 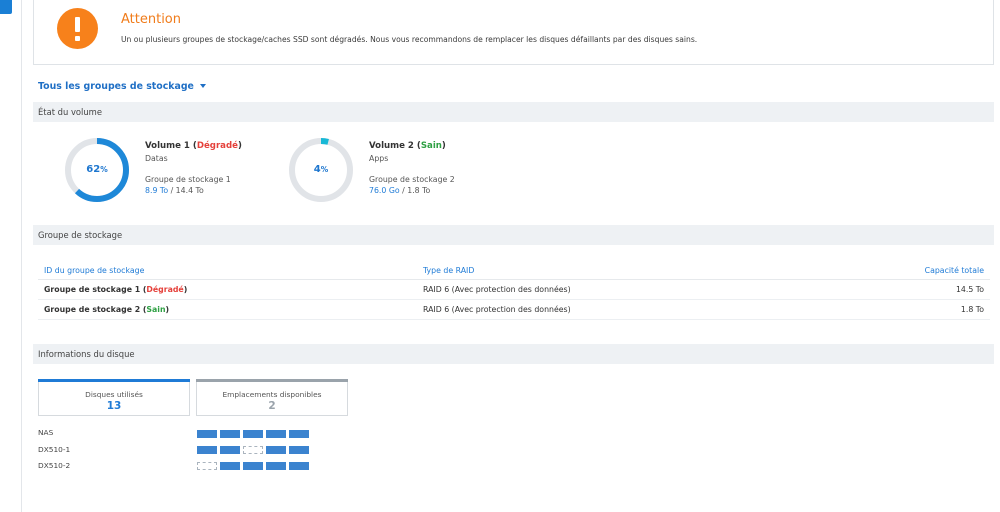 What do you see at coordinates (6, 7) in the screenshot?
I see `nav-selected-indicator` at bounding box center [6, 7].